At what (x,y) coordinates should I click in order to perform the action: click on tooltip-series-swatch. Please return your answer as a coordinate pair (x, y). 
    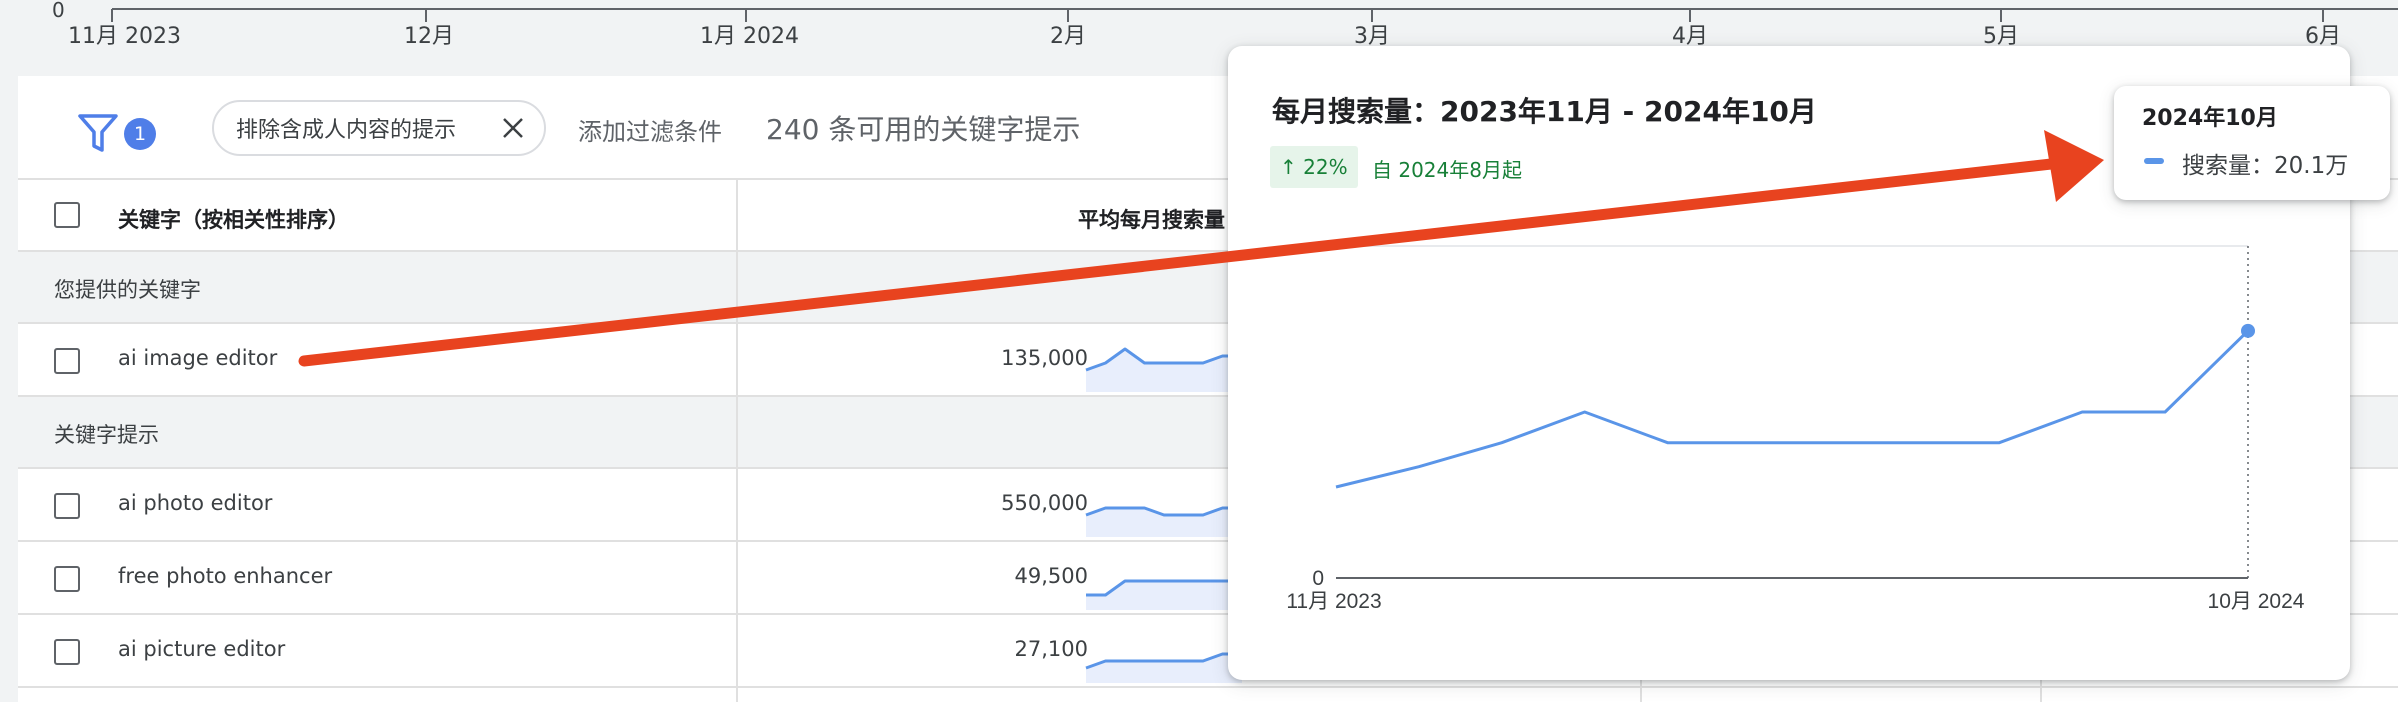
    Looking at the image, I should click on (2154, 161).